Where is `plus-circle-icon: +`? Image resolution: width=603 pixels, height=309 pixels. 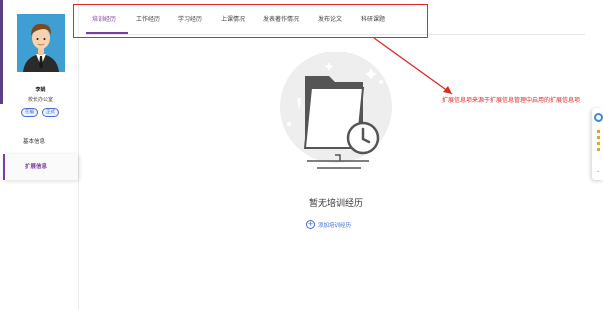
plus-circle-icon: + is located at coordinates (310, 224).